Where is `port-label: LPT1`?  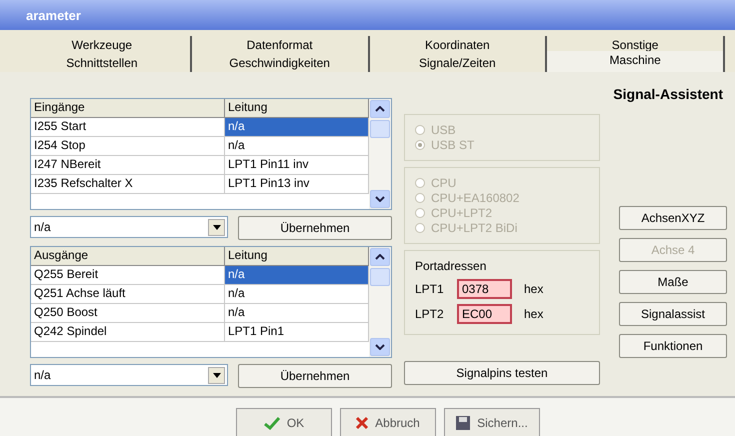
port-label: LPT1 is located at coordinates (430, 289).